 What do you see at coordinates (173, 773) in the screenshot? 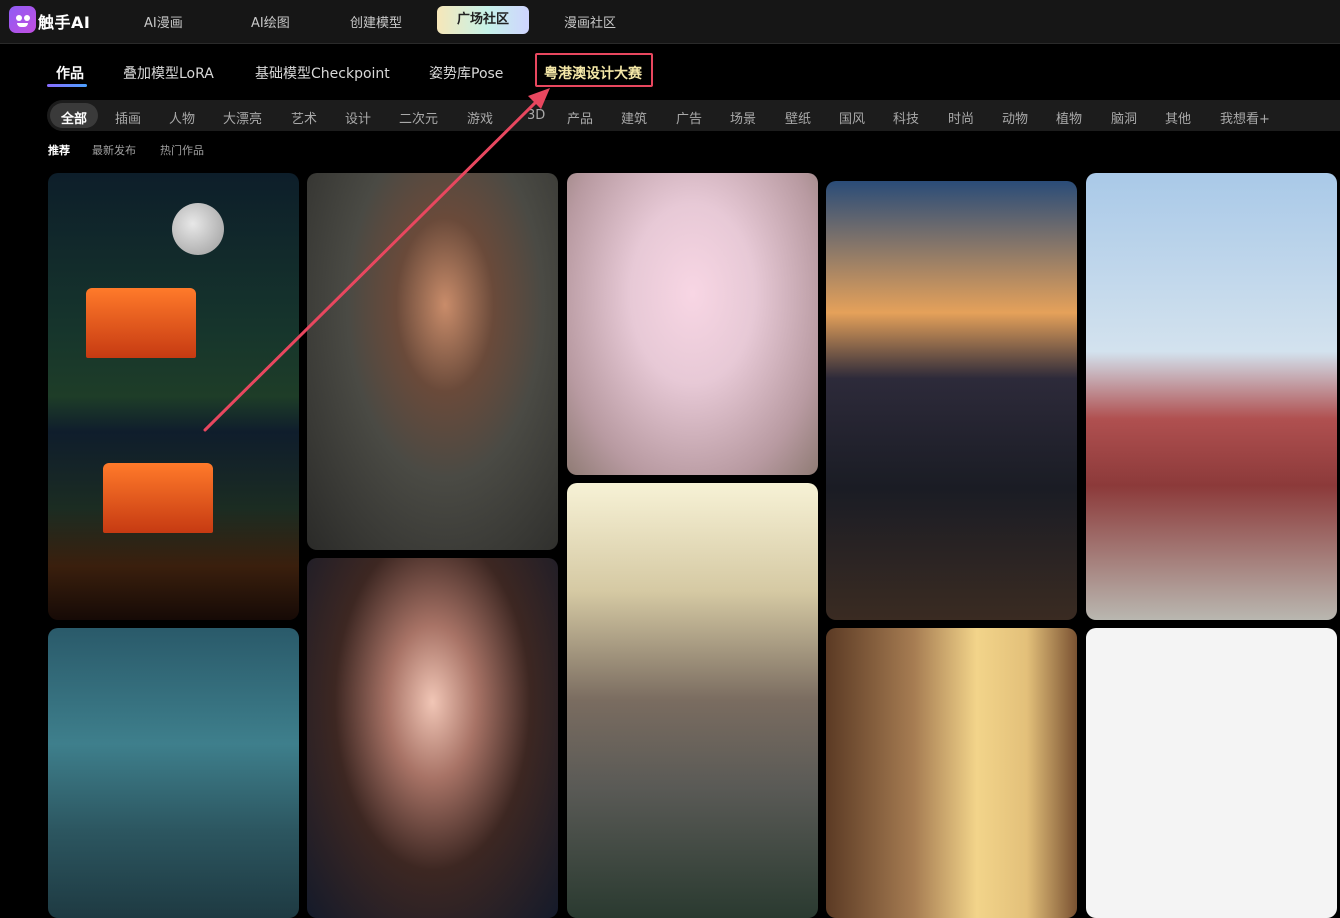
I see `gallery-card-underwater-city` at bounding box center [173, 773].